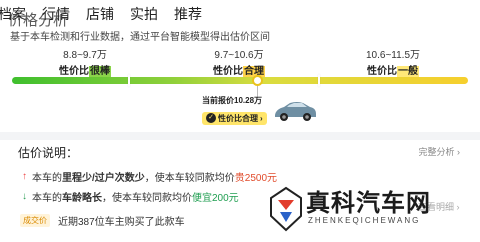  I want to click on reason-item-age: ↓ 本车的 车龄略长 ，使本车较同款均价 便宜200元, so click(130, 197).